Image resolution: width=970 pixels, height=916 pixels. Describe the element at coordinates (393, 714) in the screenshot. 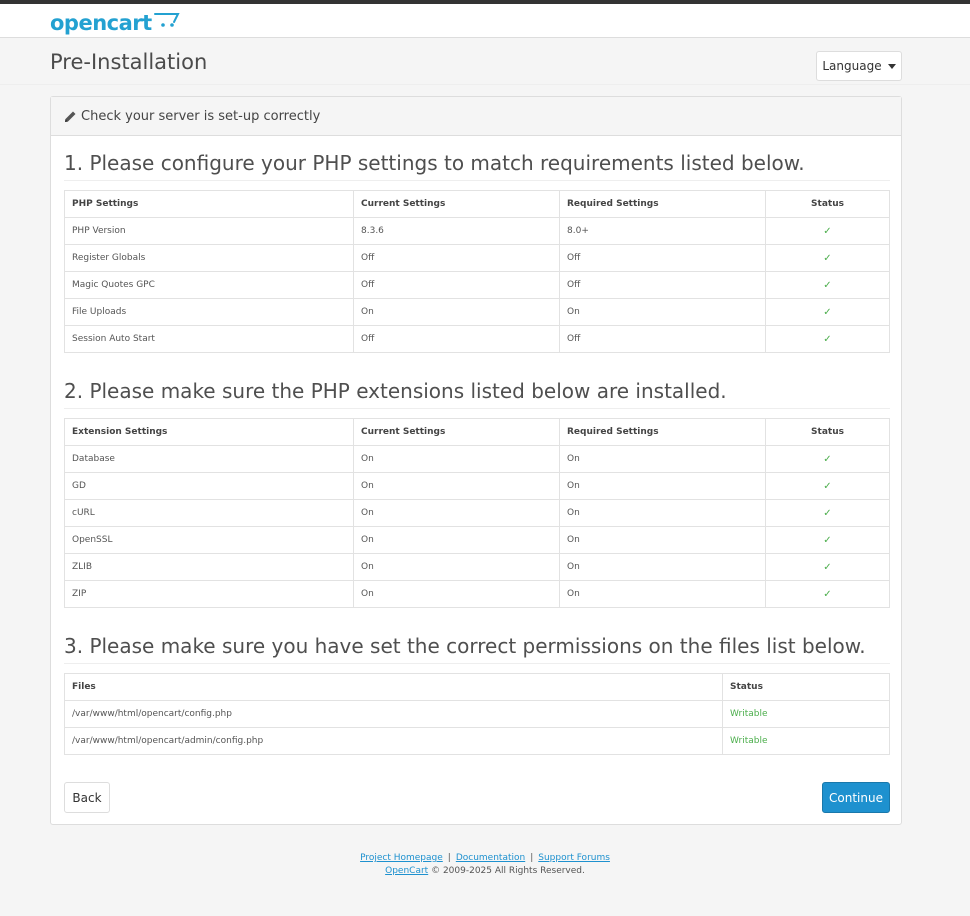

I see `file-path: /var/www/html/opencart/config.php` at that location.